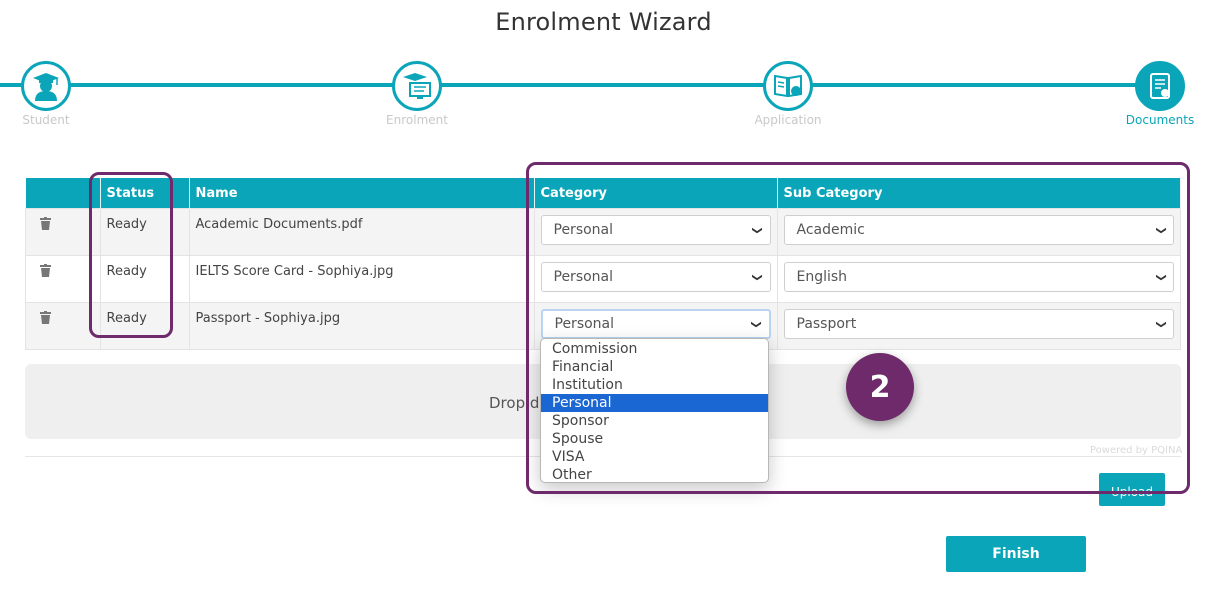  Describe the element at coordinates (361, 232) in the screenshot. I see `name-cell: Academic Documents.pdf` at that location.